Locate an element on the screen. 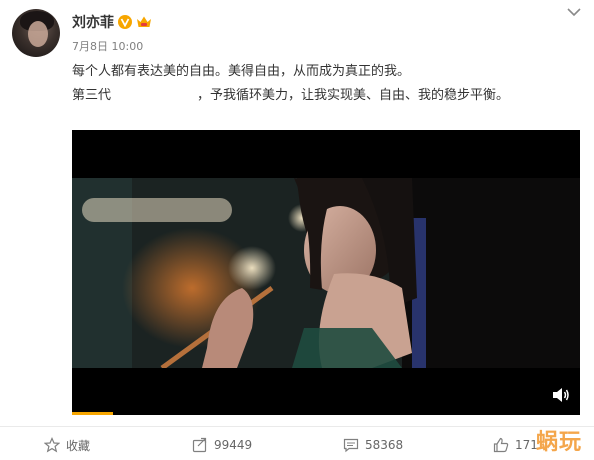 The image size is (594, 460). favorite-button: 收藏 is located at coordinates (67, 445).